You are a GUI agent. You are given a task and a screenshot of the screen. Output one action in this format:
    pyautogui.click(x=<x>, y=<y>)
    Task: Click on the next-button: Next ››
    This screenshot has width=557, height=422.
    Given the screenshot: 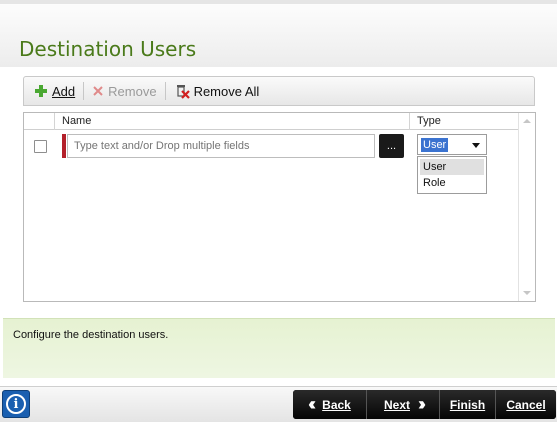 What is the action you would take?
    pyautogui.click(x=403, y=404)
    